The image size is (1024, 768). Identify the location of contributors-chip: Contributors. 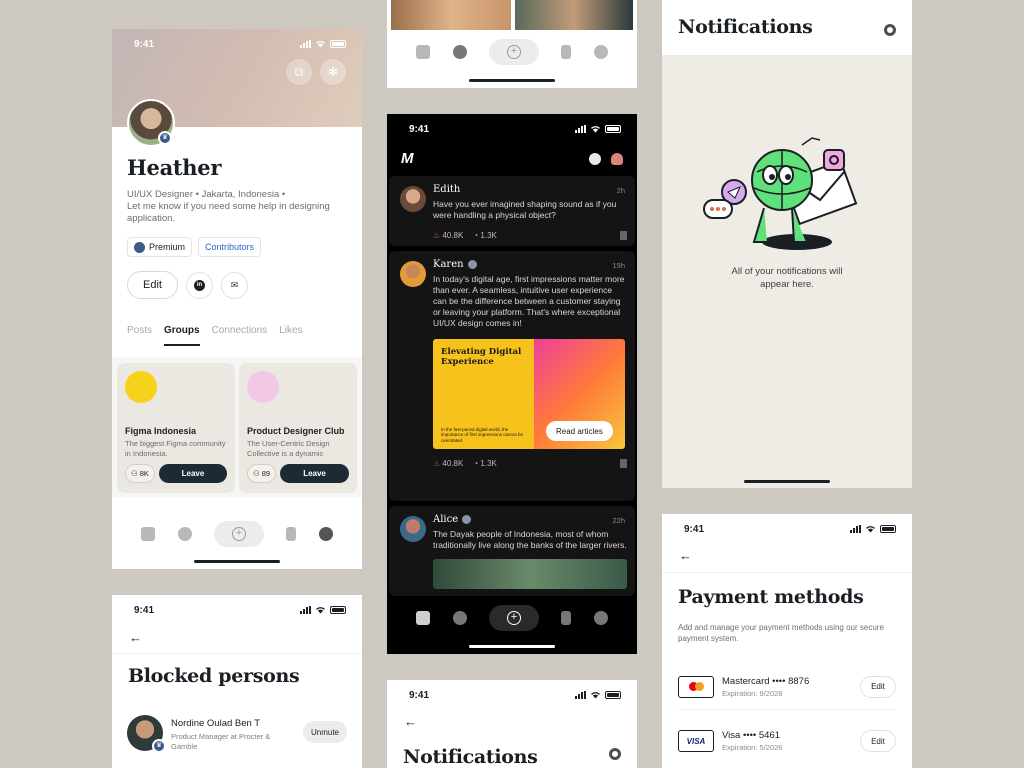
(230, 247).